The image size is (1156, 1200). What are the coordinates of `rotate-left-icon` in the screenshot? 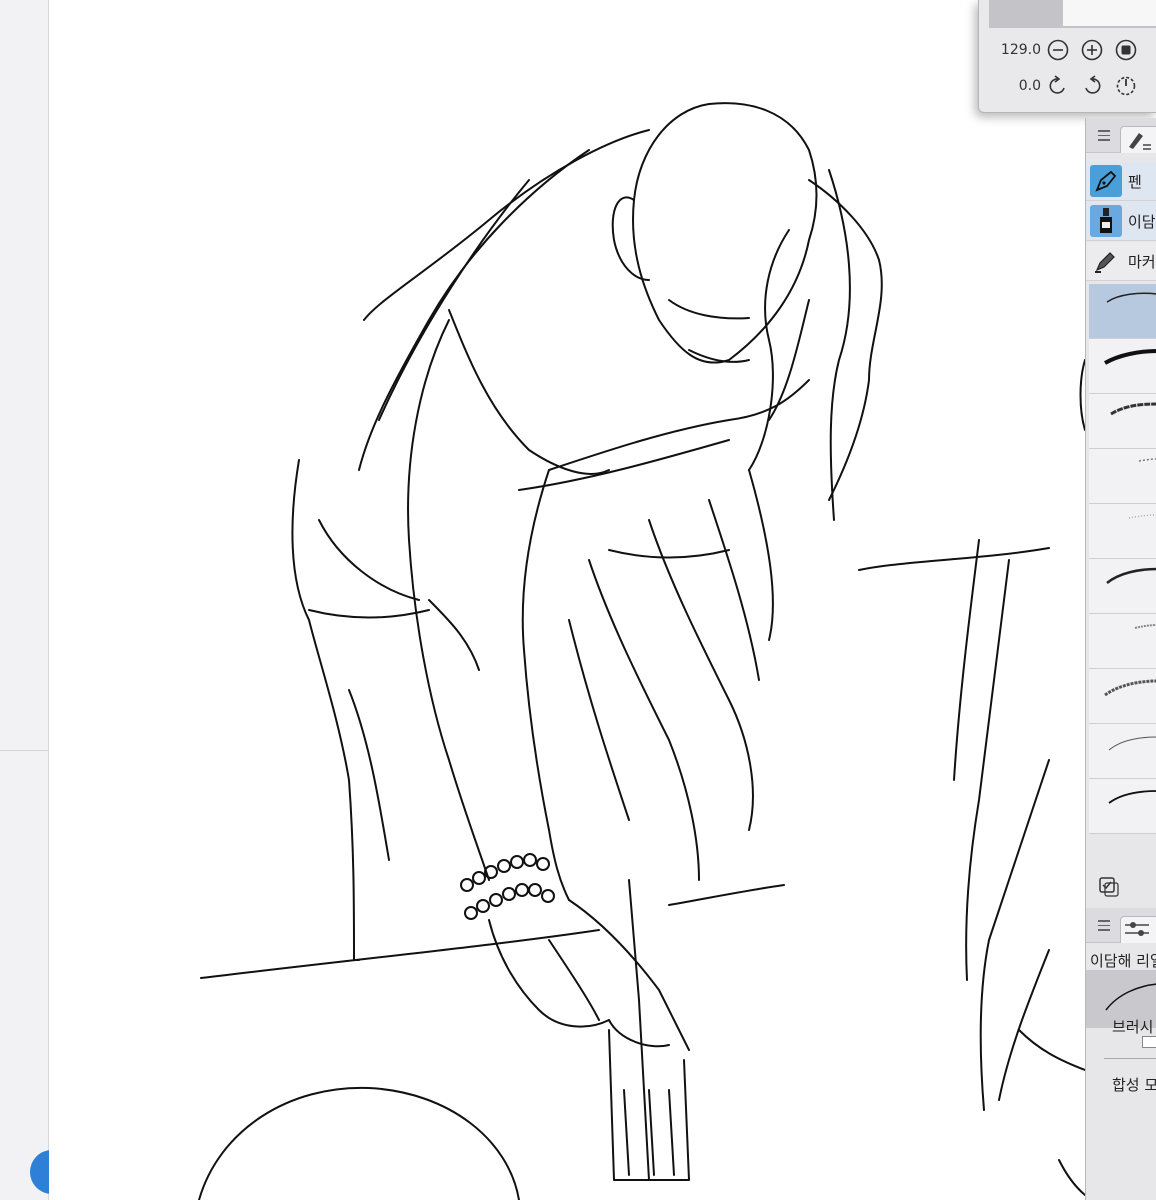 It's located at (1058, 86).